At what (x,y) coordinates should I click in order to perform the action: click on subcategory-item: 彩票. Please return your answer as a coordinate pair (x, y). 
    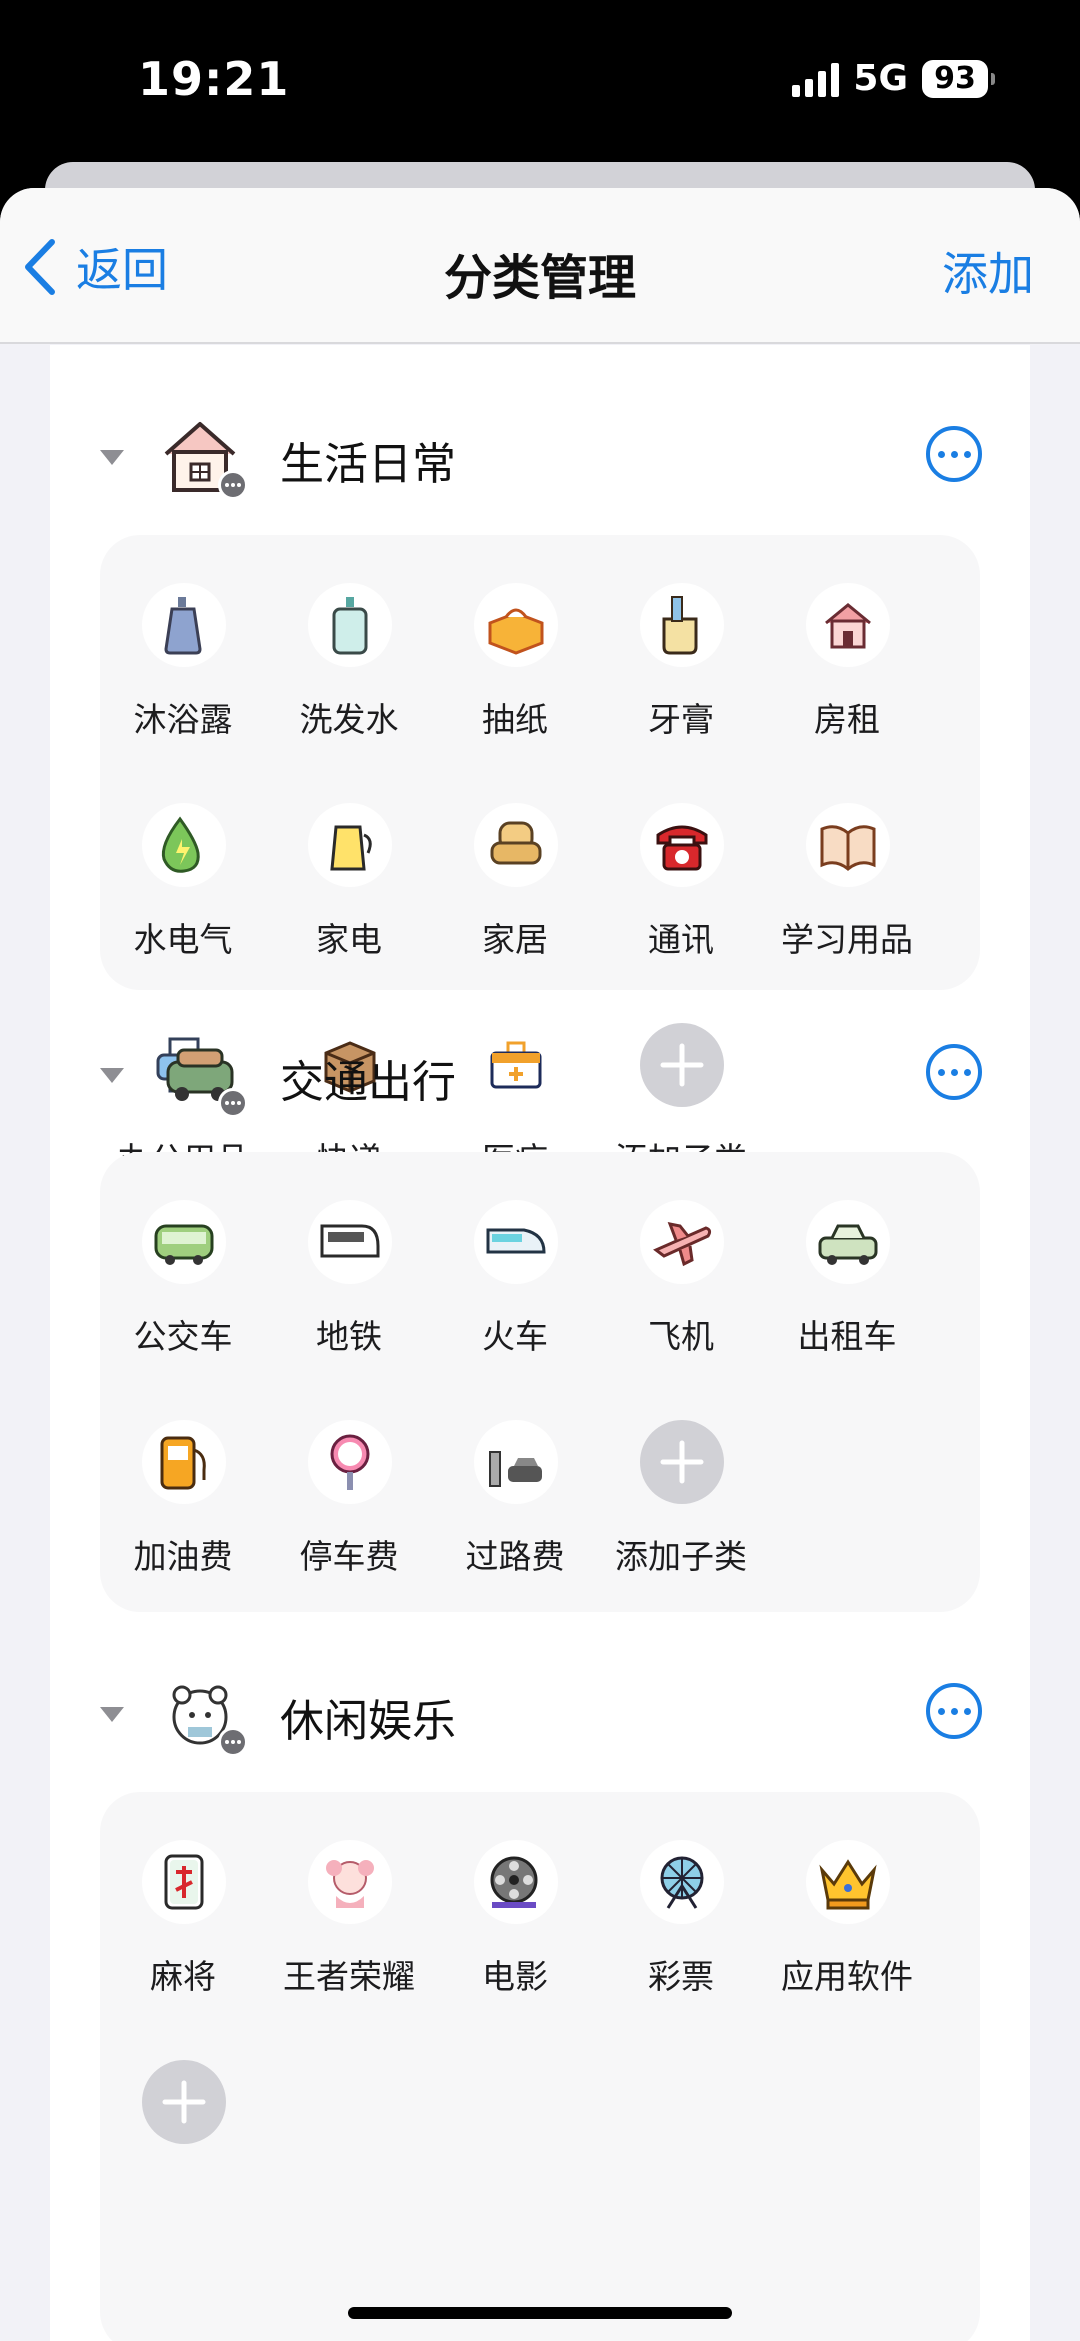
    Looking at the image, I should click on (681, 1950).